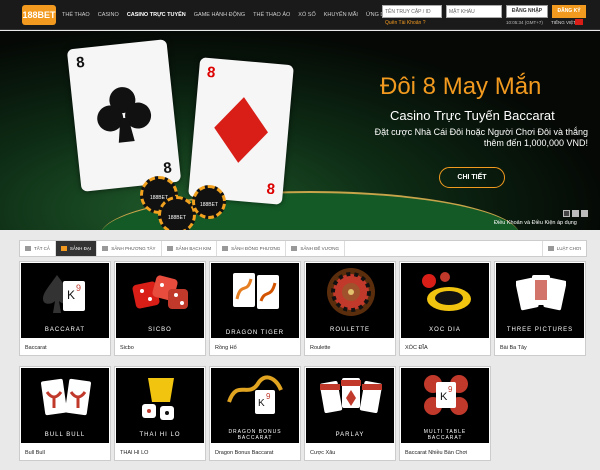  Describe the element at coordinates (226, 348) in the screenshot. I see `game-label: Rồng Hổ` at that location.